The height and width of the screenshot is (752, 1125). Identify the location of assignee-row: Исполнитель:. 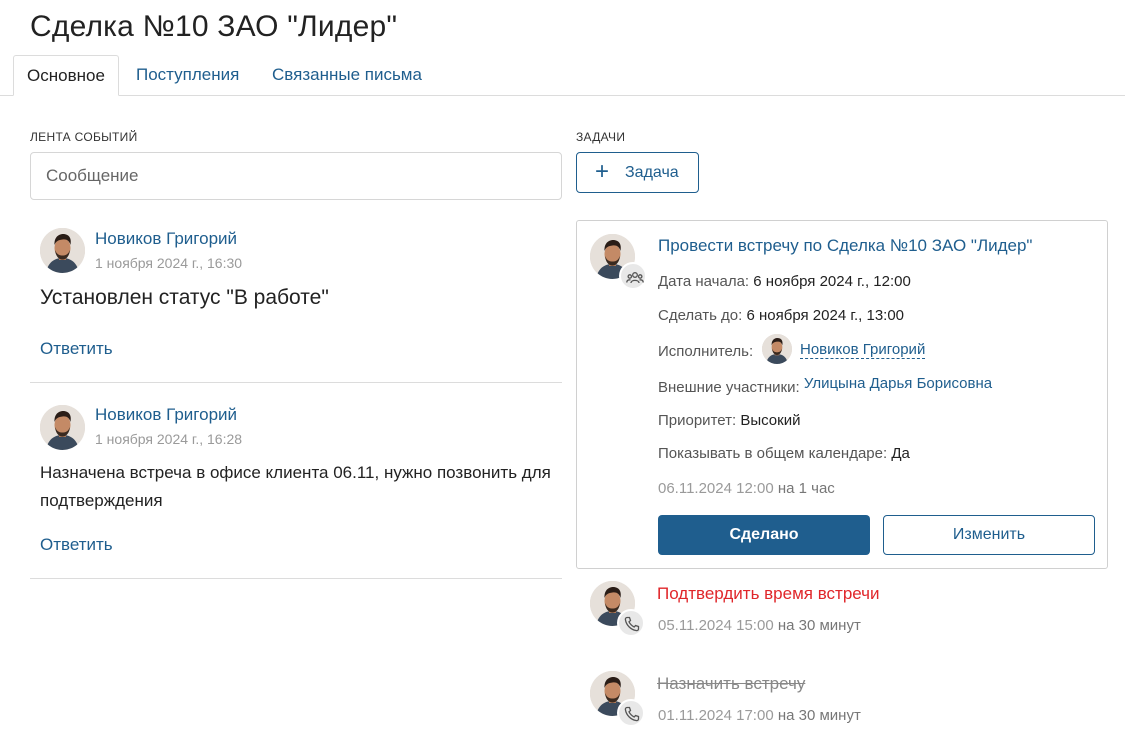
(705, 351).